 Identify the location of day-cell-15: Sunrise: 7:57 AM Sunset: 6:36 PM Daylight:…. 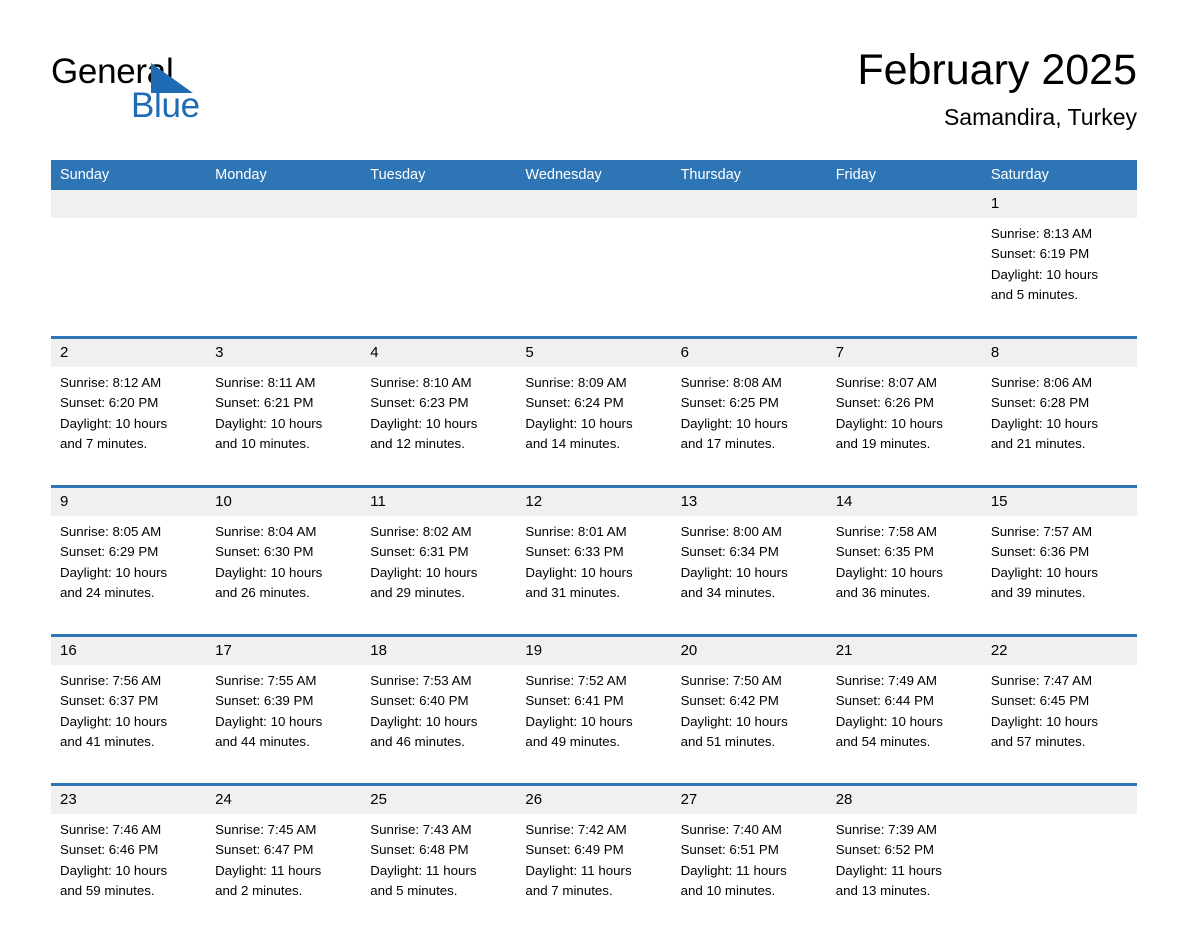
(1059, 575).